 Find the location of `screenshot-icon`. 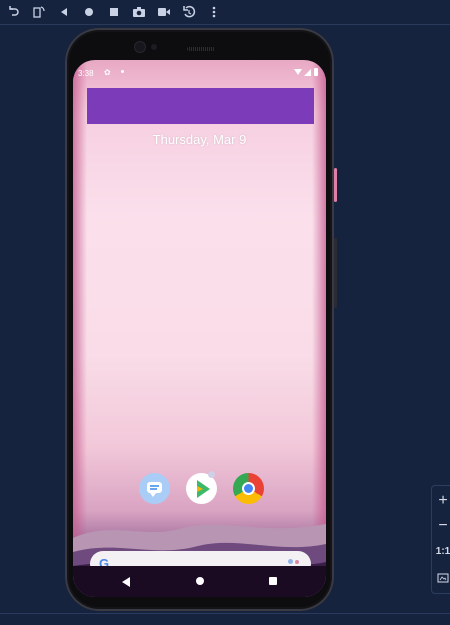

screenshot-icon is located at coordinates (139, 12).